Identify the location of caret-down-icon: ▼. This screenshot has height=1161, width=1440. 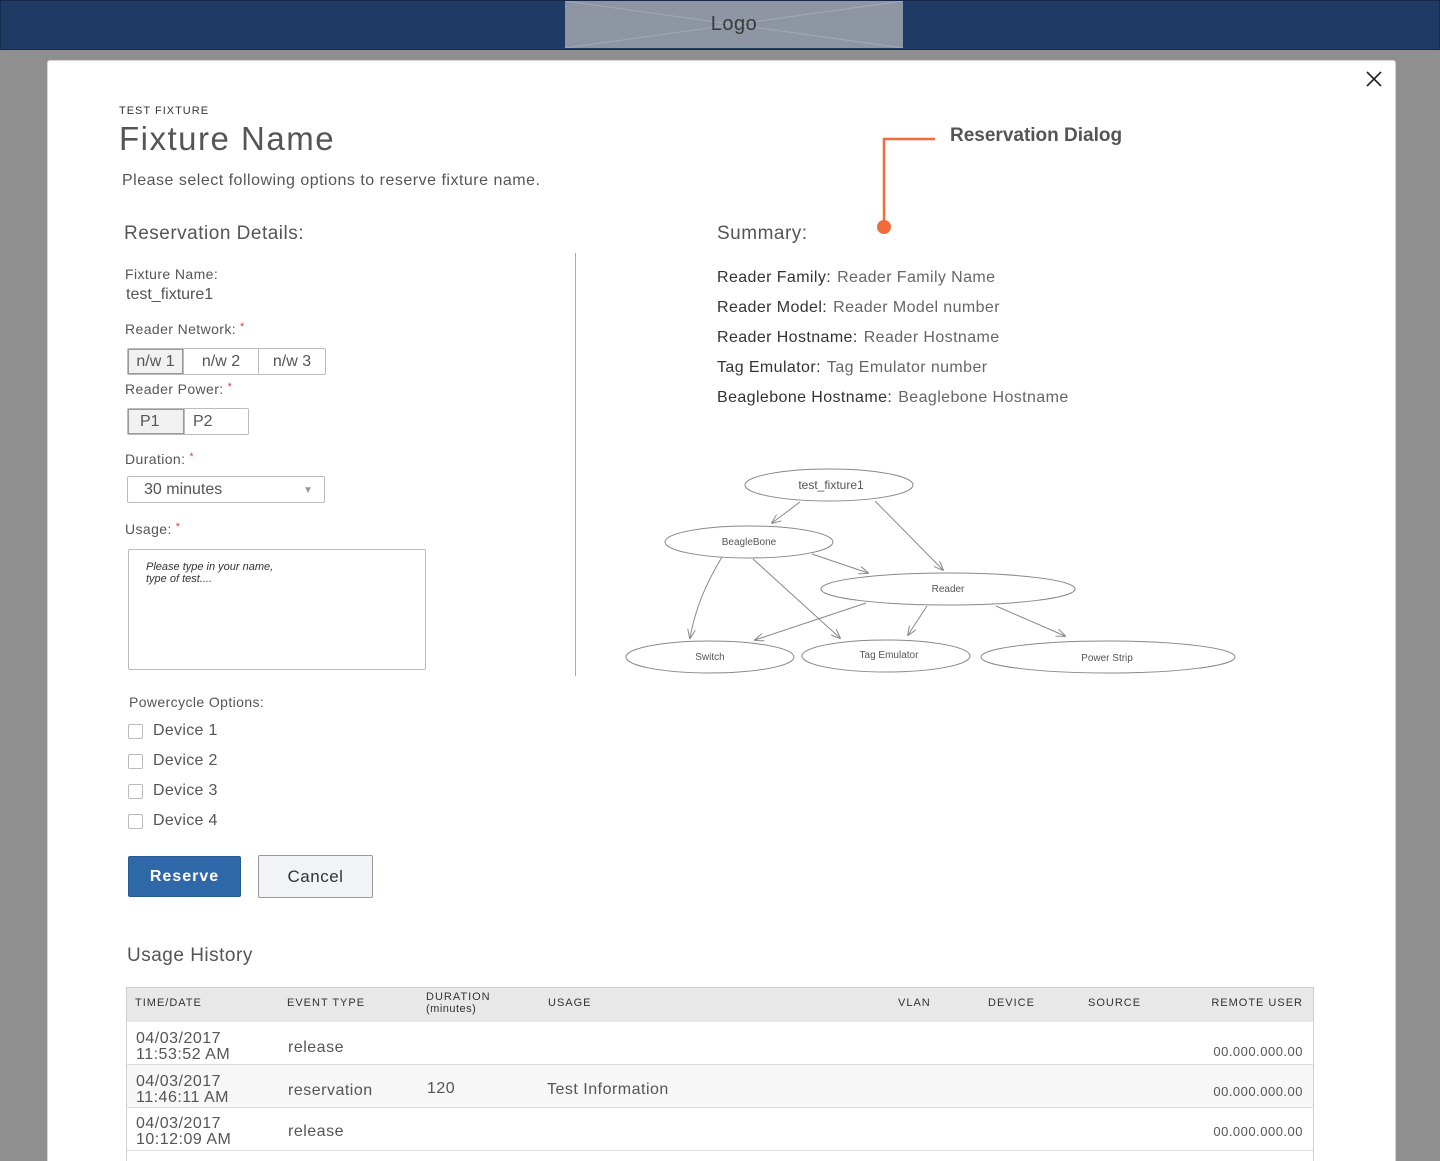
(308, 490).